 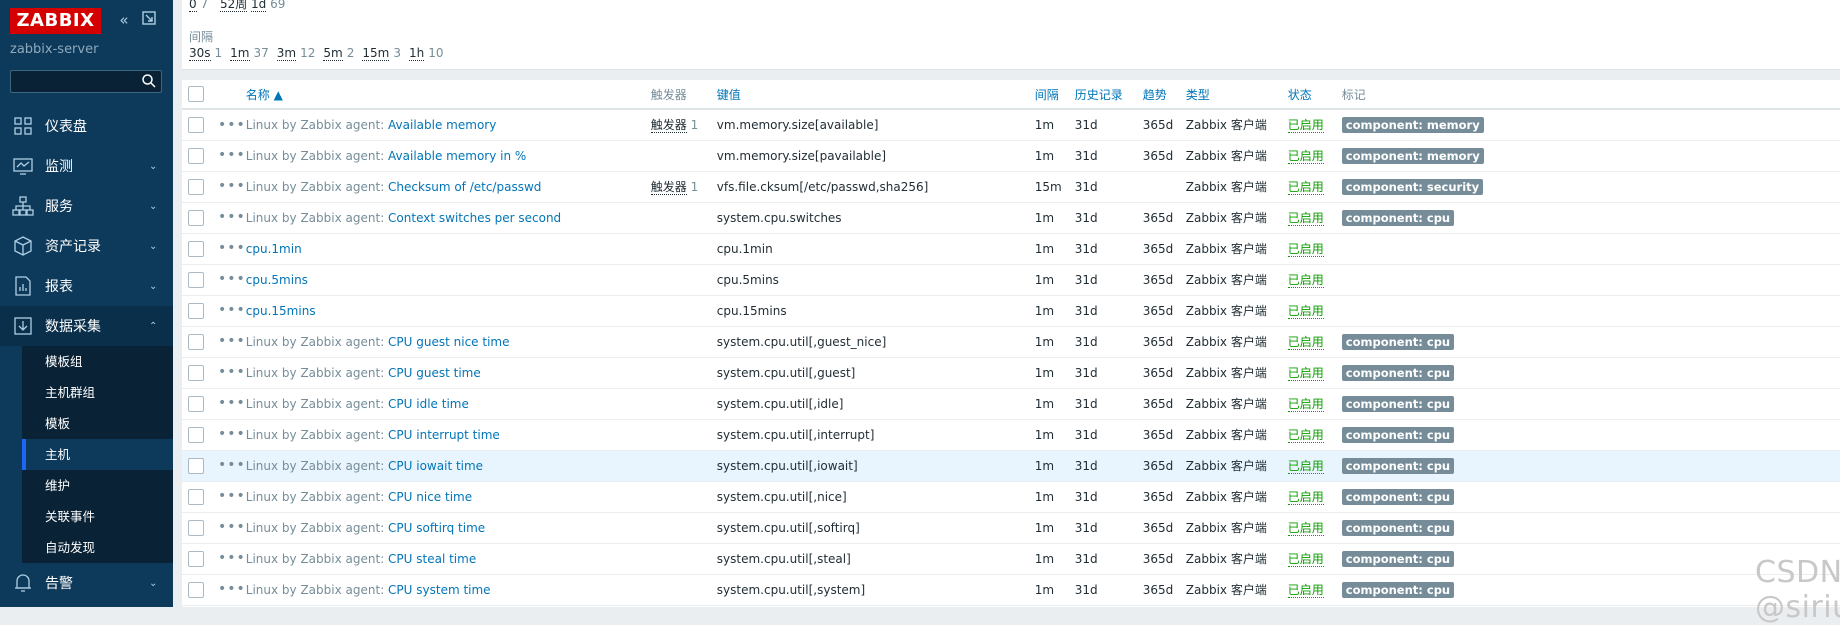 I want to click on item-name-link: CPU idle time, so click(x=428, y=404).